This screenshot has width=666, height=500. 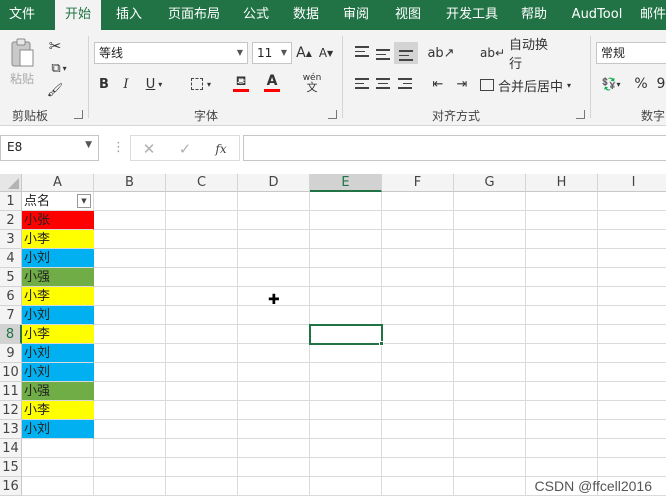 What do you see at coordinates (22, 62) in the screenshot?
I see `paste-button: 粘贴` at bounding box center [22, 62].